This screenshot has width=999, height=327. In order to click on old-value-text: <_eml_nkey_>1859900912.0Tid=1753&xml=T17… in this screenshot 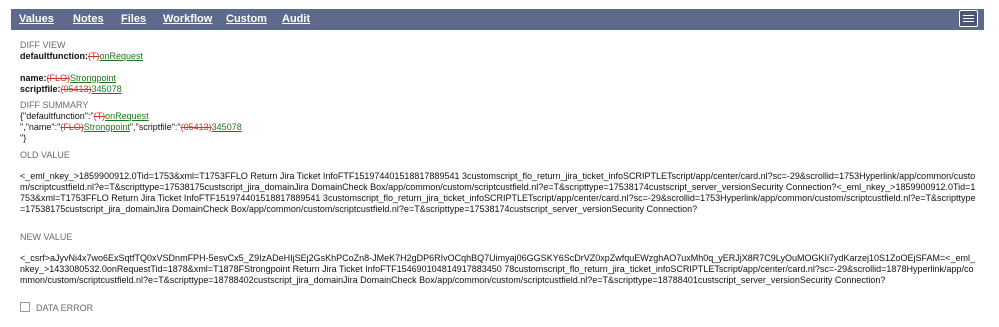, I will do `click(498, 192)`.